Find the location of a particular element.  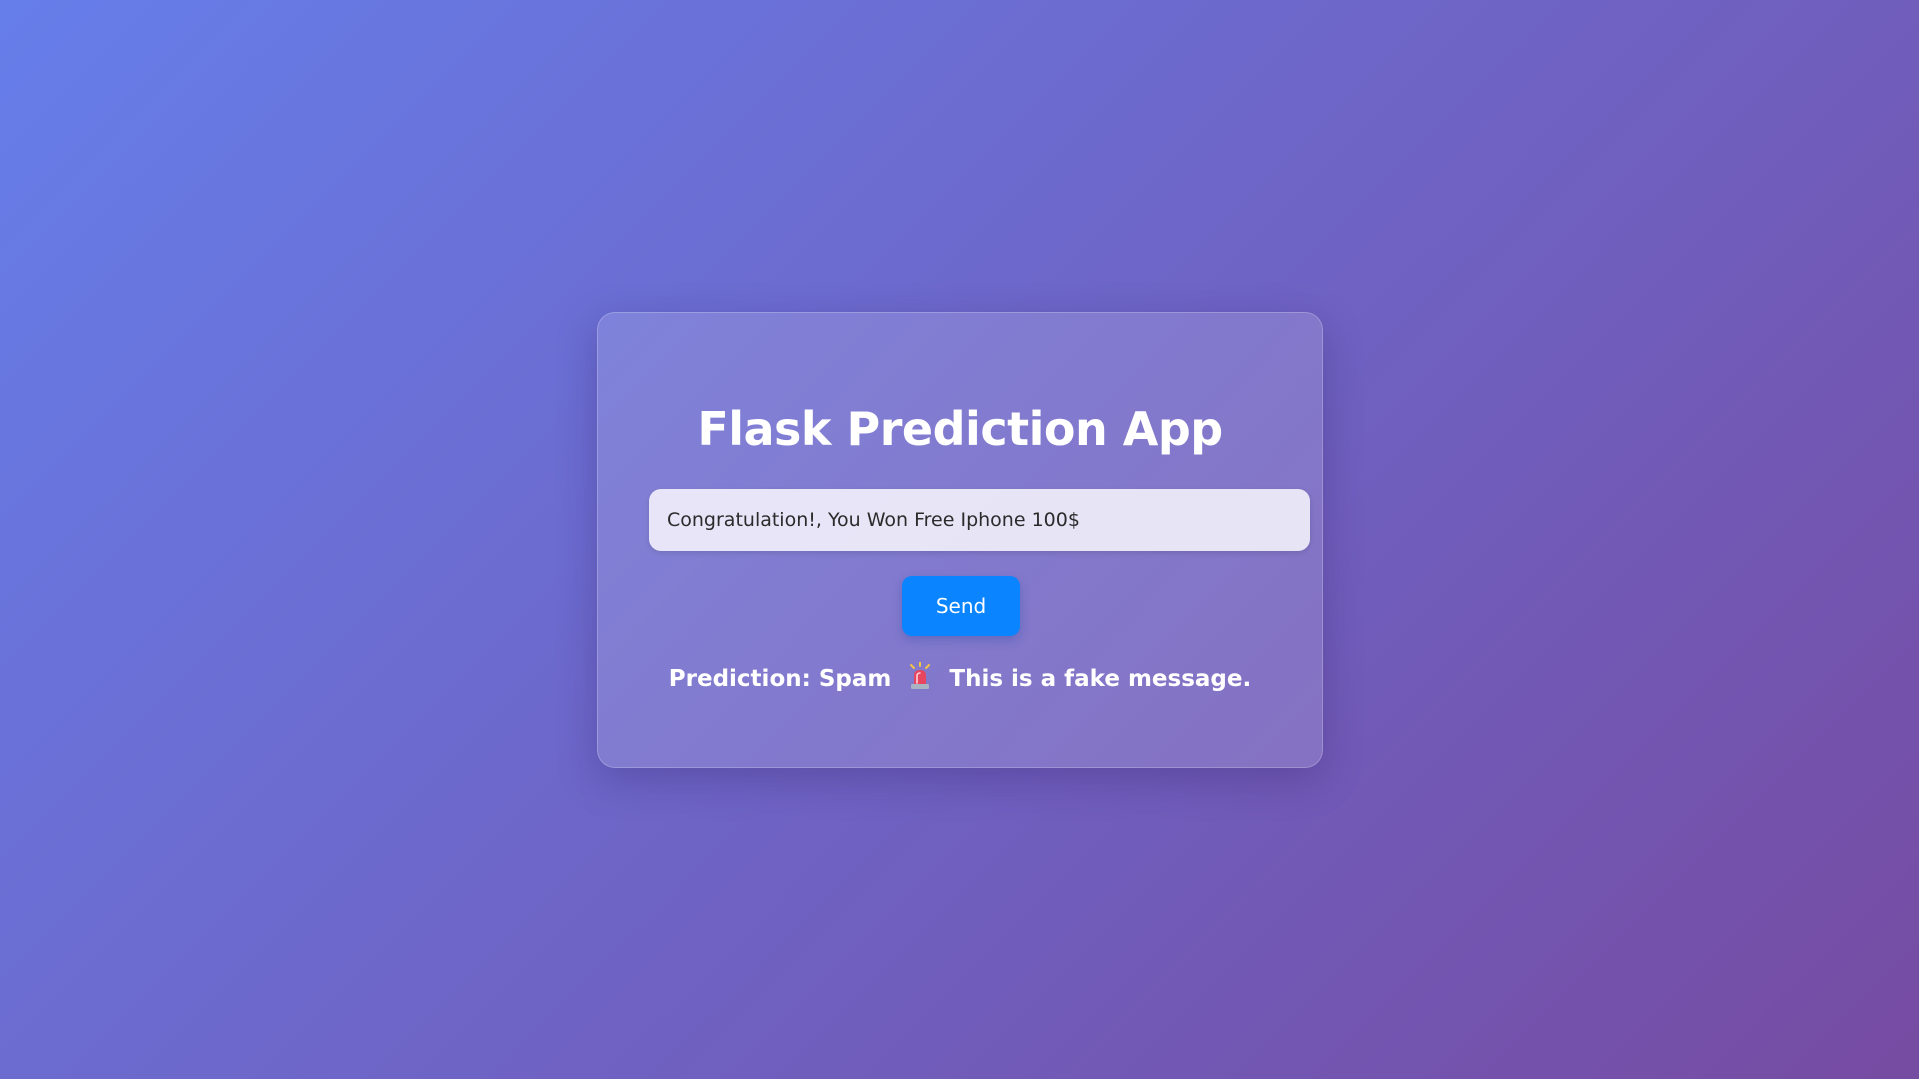

message-input is located at coordinates (979, 520).